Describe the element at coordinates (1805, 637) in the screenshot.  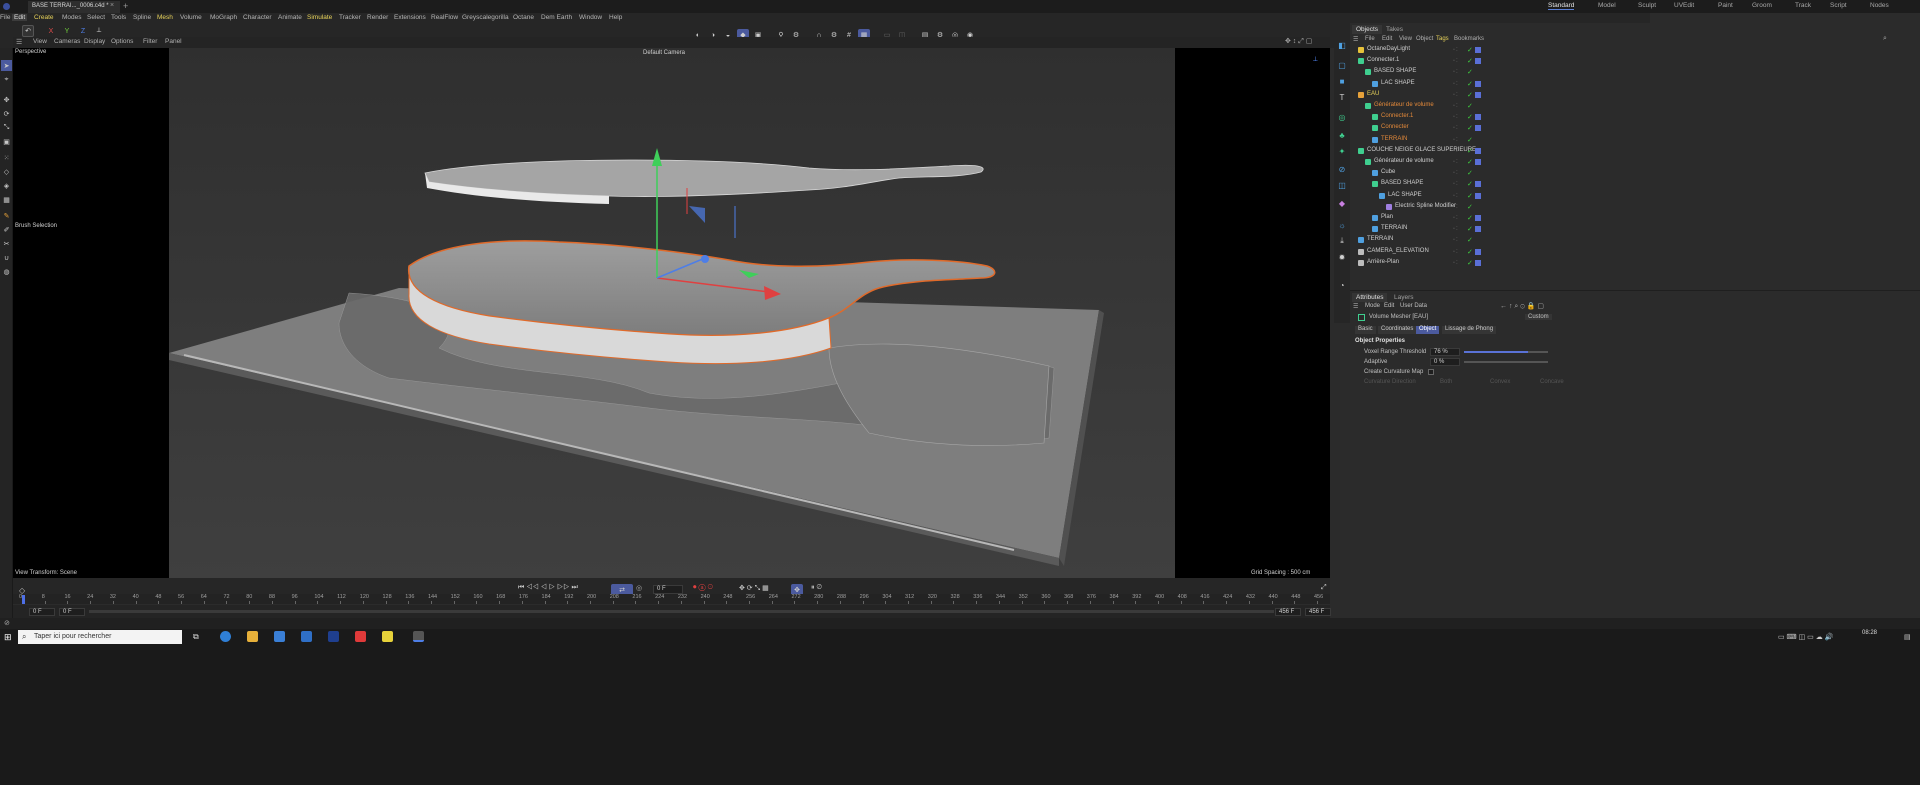
I see `system-tray-icons: ▭ ⌨ ◫ ▭ ☁ 🔊` at that location.